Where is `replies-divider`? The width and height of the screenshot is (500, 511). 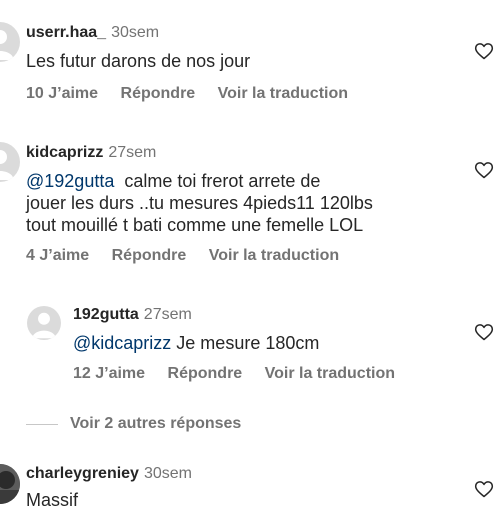
replies-divider is located at coordinates (42, 424).